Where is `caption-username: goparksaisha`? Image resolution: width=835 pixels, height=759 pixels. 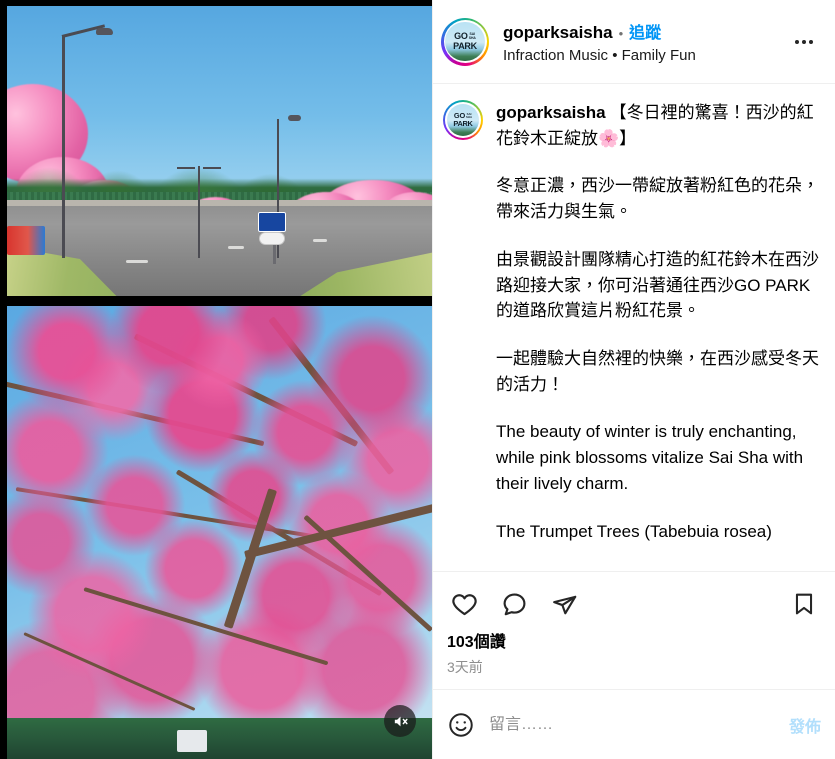 caption-username: goparksaisha is located at coordinates (551, 112).